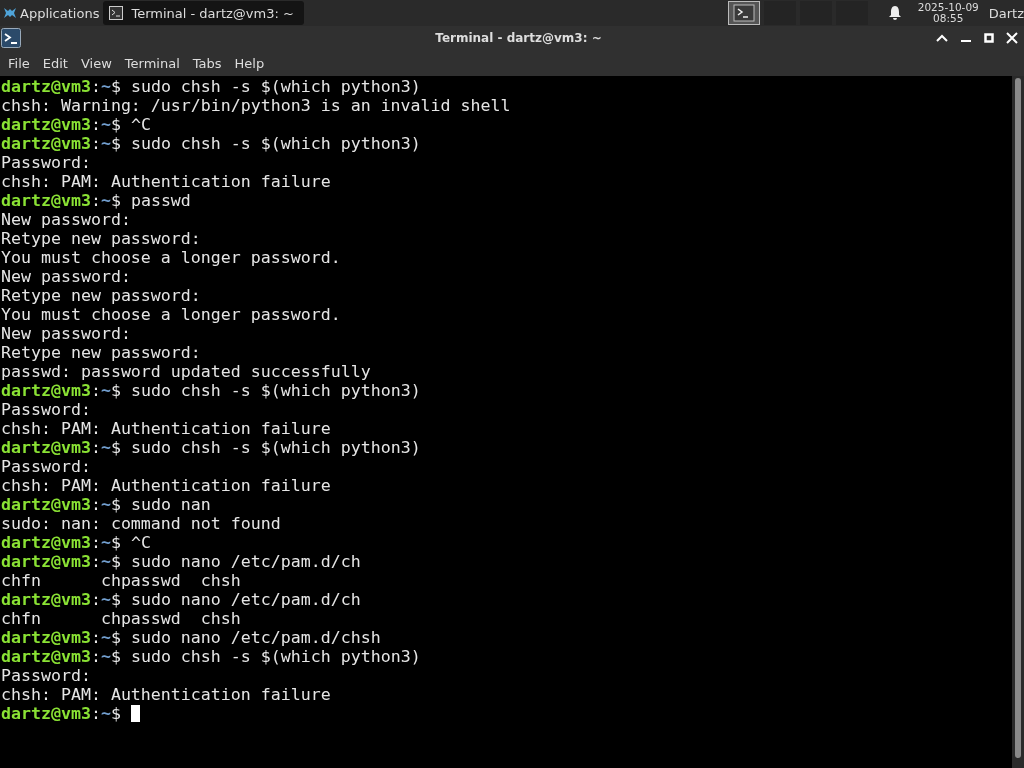  What do you see at coordinates (99, 63) in the screenshot?
I see `menu-item: View` at bounding box center [99, 63].